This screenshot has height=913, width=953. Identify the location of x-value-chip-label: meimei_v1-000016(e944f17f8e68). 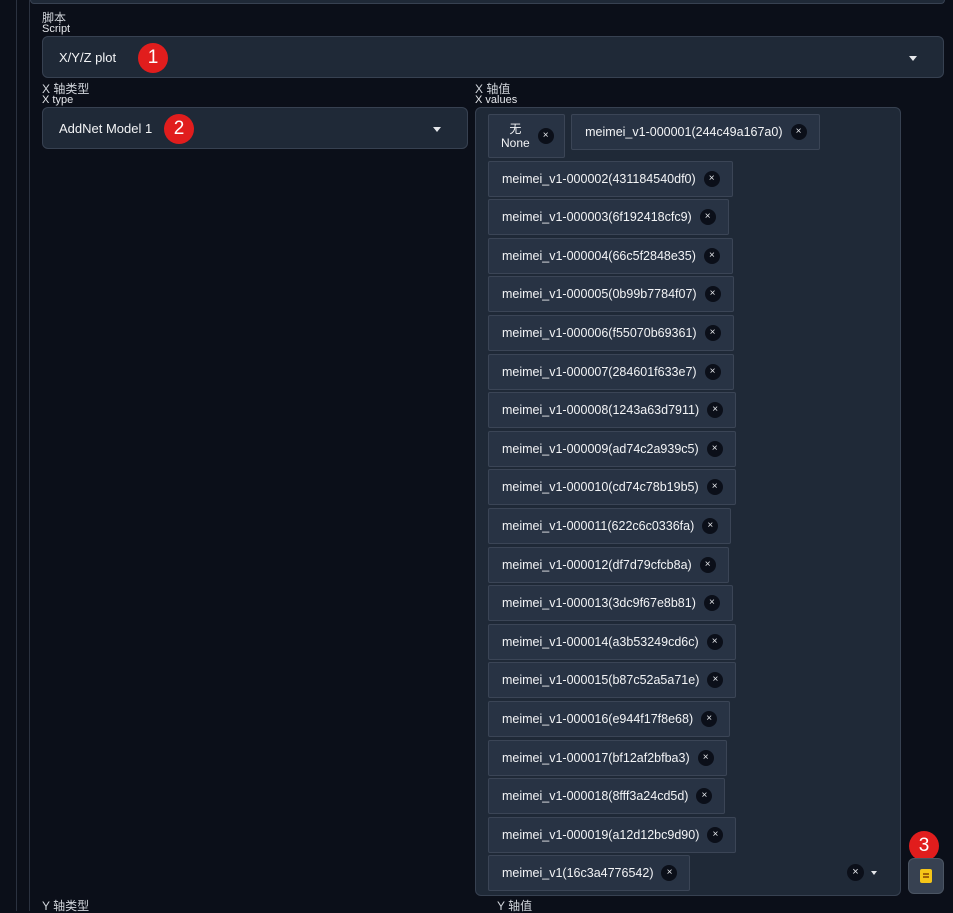
(598, 718).